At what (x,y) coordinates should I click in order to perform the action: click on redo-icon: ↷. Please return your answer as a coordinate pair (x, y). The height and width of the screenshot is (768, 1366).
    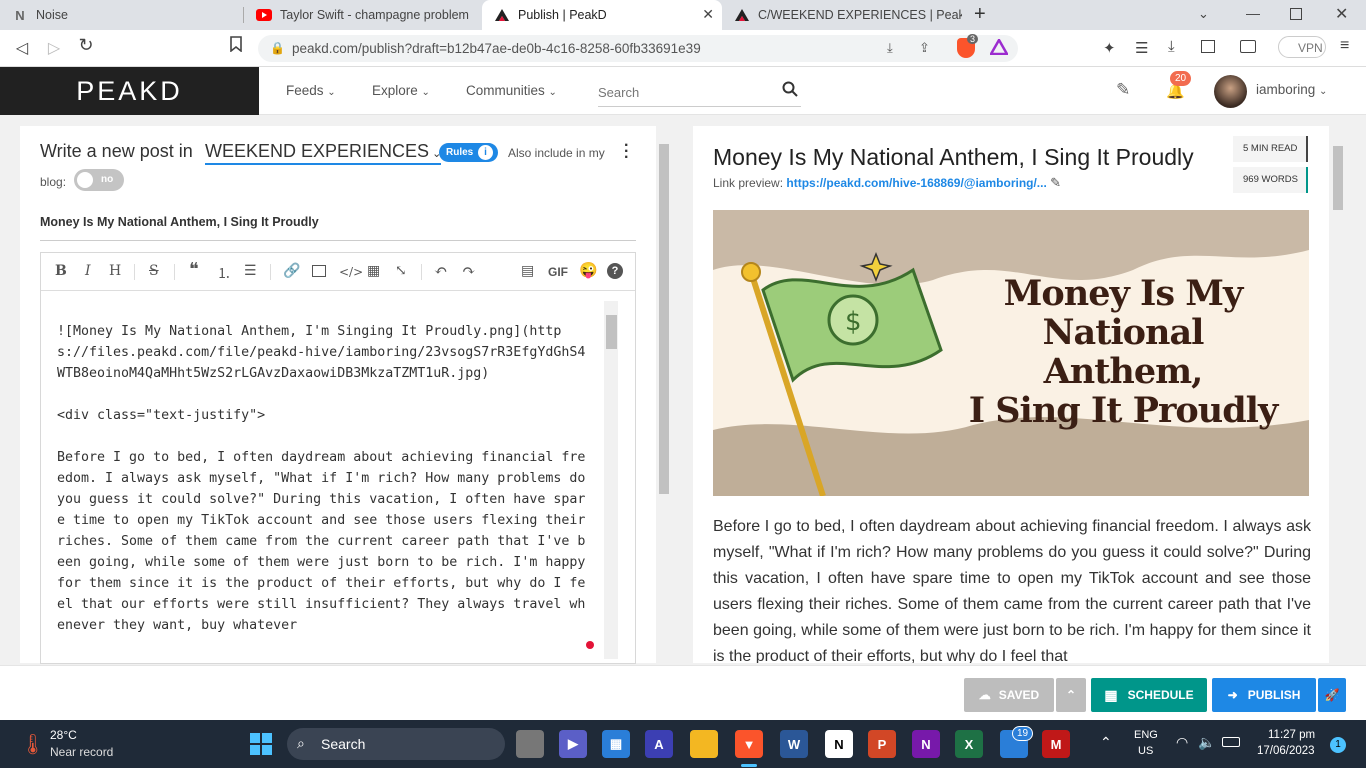
    Looking at the image, I should click on (468, 270).